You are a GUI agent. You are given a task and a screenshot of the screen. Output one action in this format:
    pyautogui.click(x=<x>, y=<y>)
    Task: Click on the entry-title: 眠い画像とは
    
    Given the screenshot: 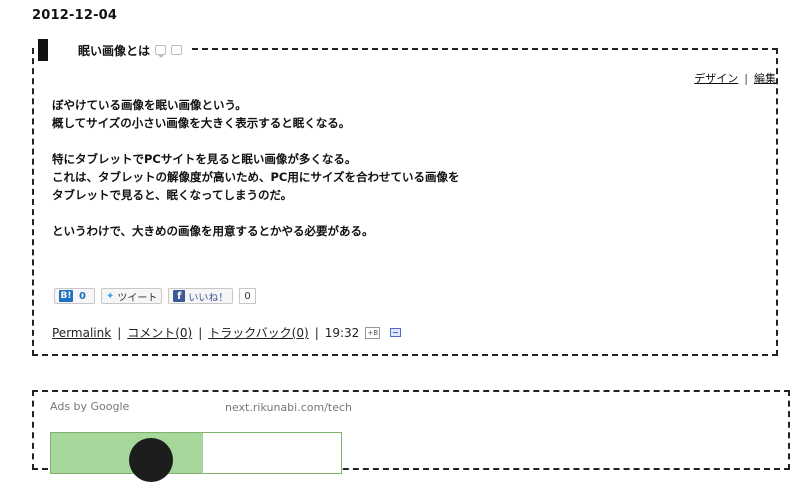 What is the action you would take?
    pyautogui.click(x=114, y=50)
    